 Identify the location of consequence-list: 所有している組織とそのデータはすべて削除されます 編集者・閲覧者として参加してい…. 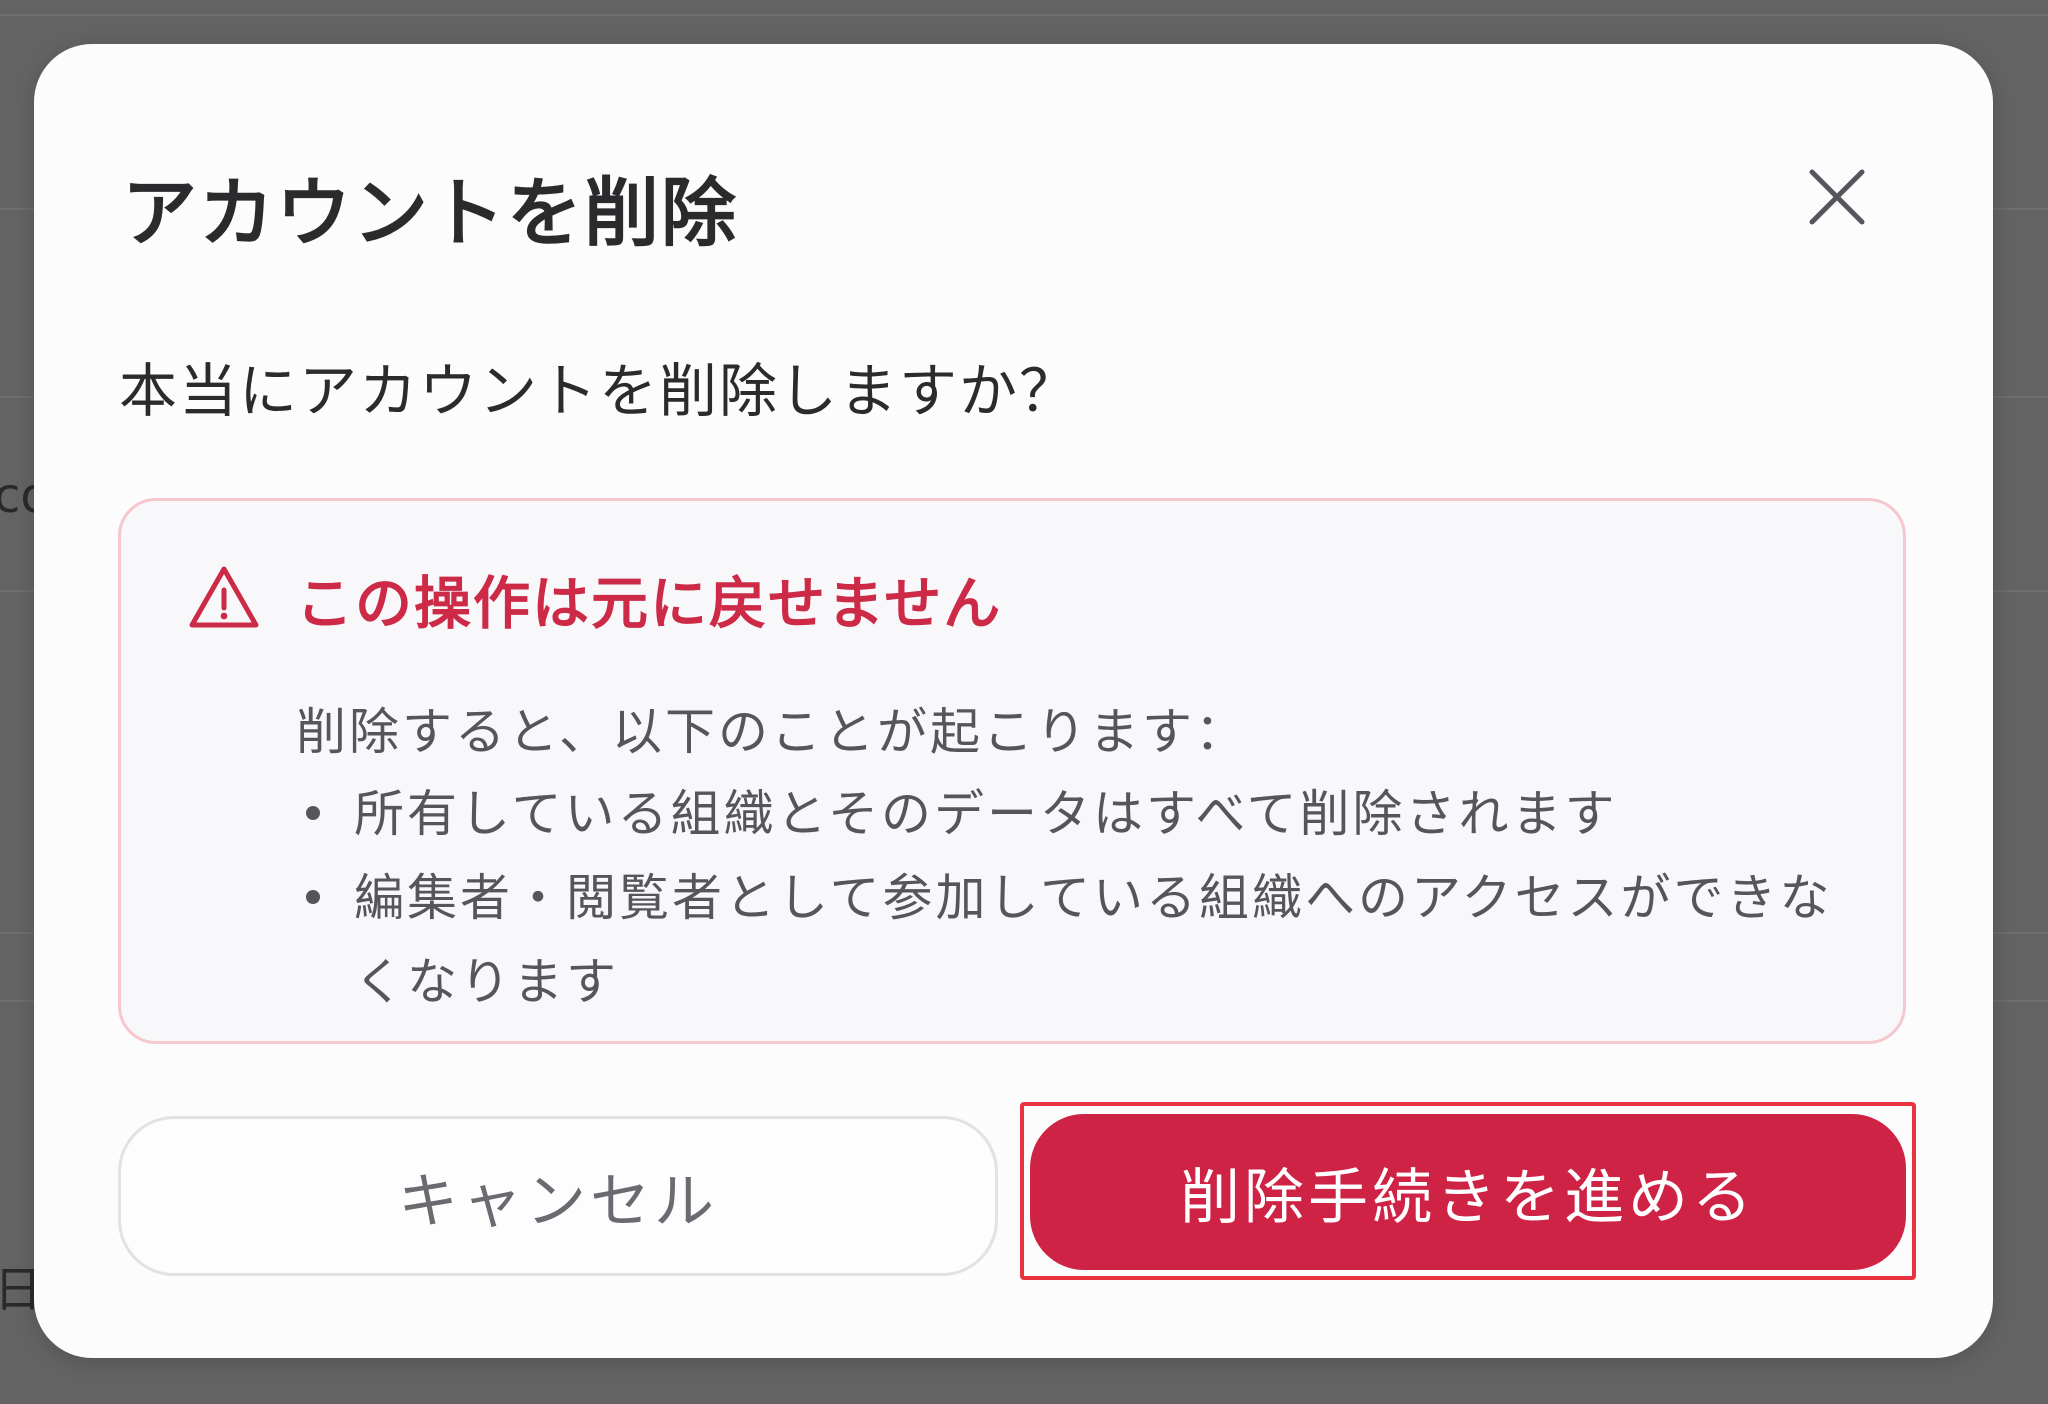
(1080, 898).